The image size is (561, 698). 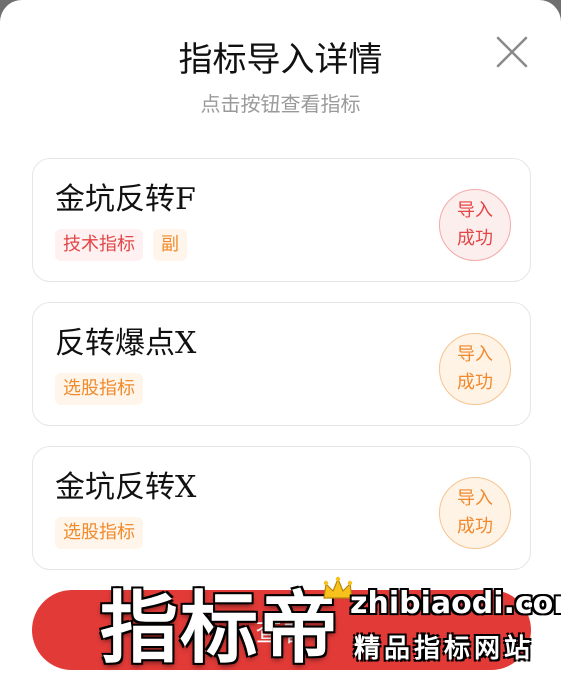 What do you see at coordinates (99, 245) in the screenshot?
I see `tag-type: 技术指标` at bounding box center [99, 245].